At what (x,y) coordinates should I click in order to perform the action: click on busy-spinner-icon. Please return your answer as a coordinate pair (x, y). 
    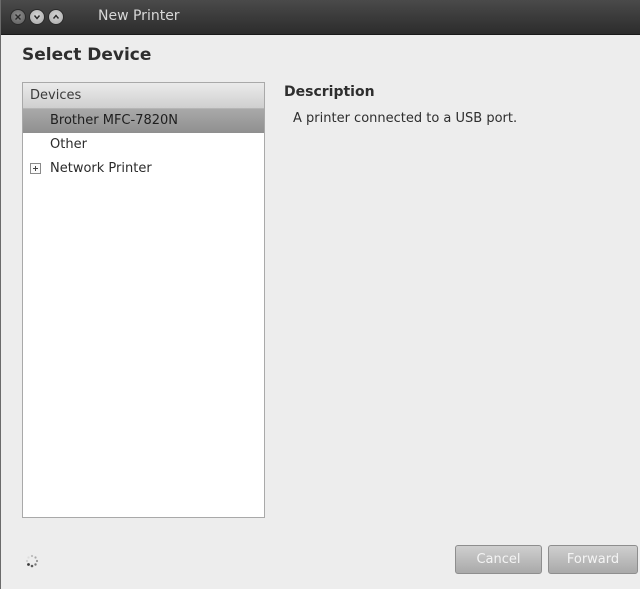
    Looking at the image, I should click on (32, 560).